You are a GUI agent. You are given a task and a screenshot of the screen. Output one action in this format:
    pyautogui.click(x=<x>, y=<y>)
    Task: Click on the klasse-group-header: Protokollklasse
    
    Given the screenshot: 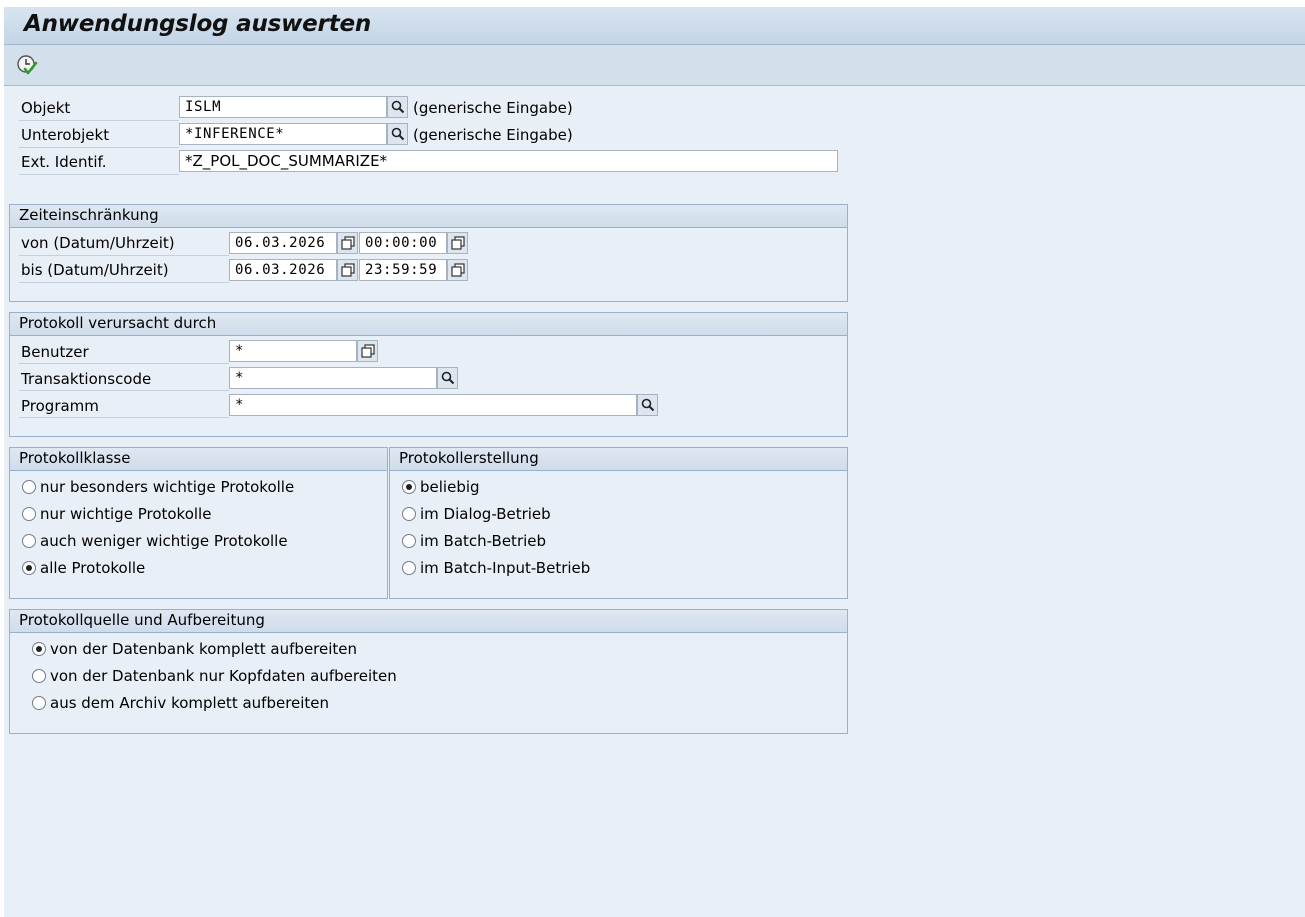 What is the action you would take?
    pyautogui.click(x=198, y=459)
    